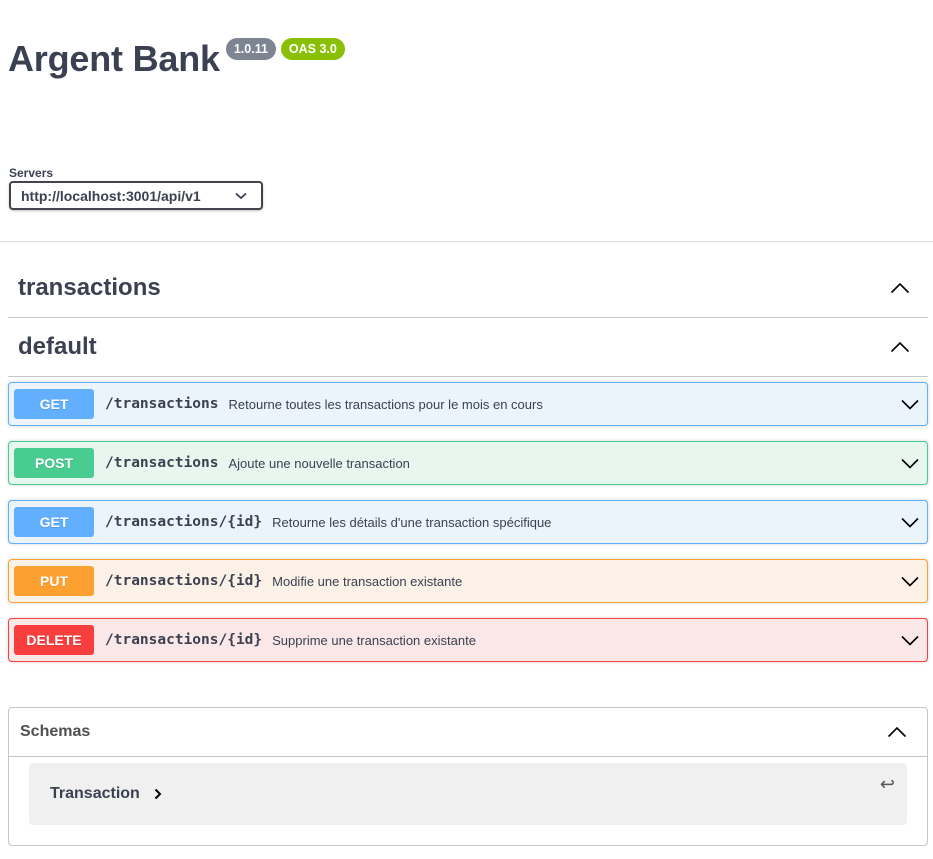 This screenshot has width=933, height=859. Describe the element at coordinates (54, 581) in the screenshot. I see `method-badge: PUT` at that location.